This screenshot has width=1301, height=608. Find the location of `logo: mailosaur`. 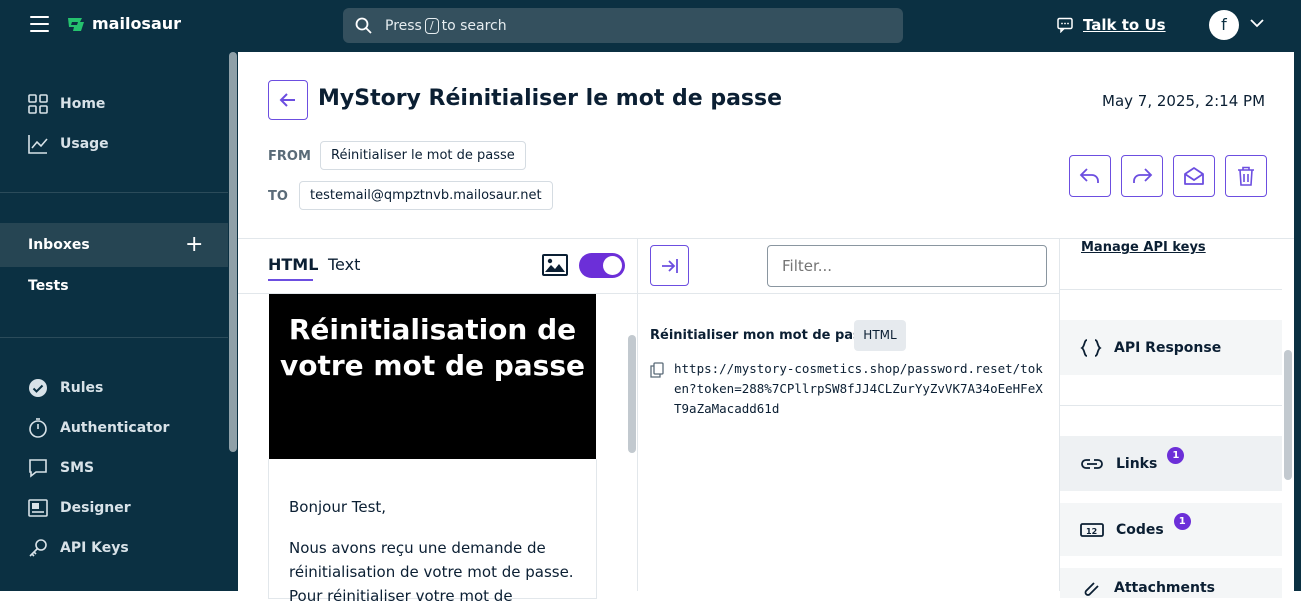

logo: mailosaur is located at coordinates (123, 23).